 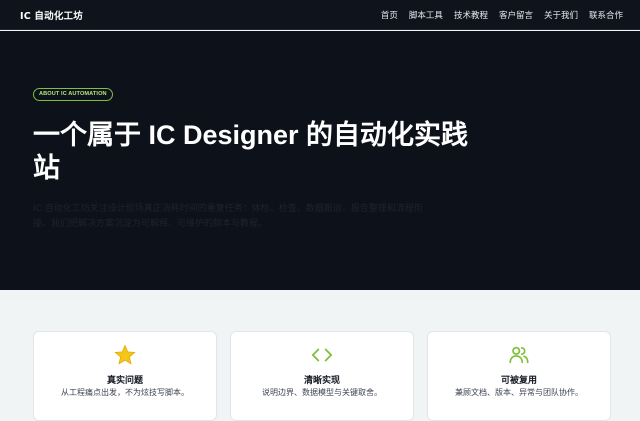 What do you see at coordinates (519, 355) in the screenshot?
I see `users-icon` at bounding box center [519, 355].